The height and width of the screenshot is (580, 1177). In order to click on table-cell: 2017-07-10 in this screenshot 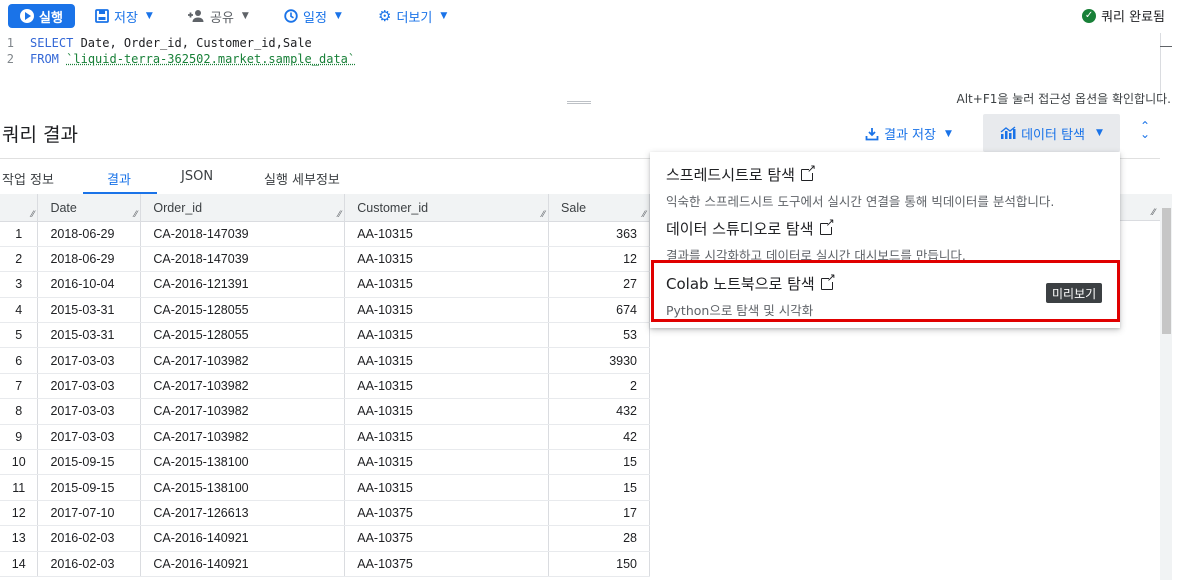, I will do `click(89, 513)`.